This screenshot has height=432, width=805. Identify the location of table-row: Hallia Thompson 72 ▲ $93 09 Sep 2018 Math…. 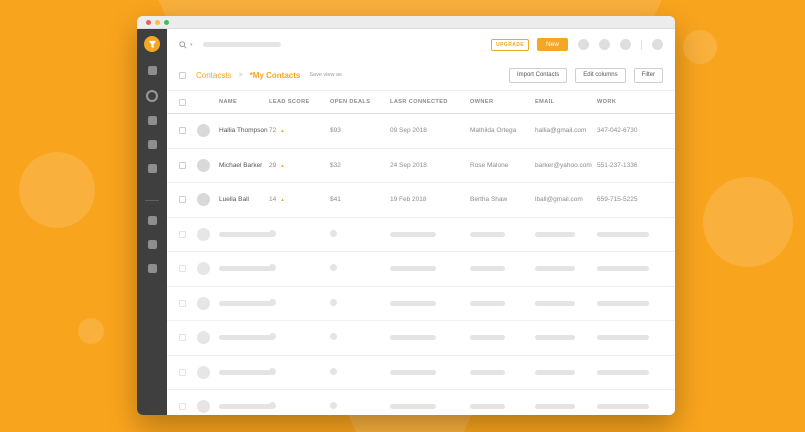
(421, 131).